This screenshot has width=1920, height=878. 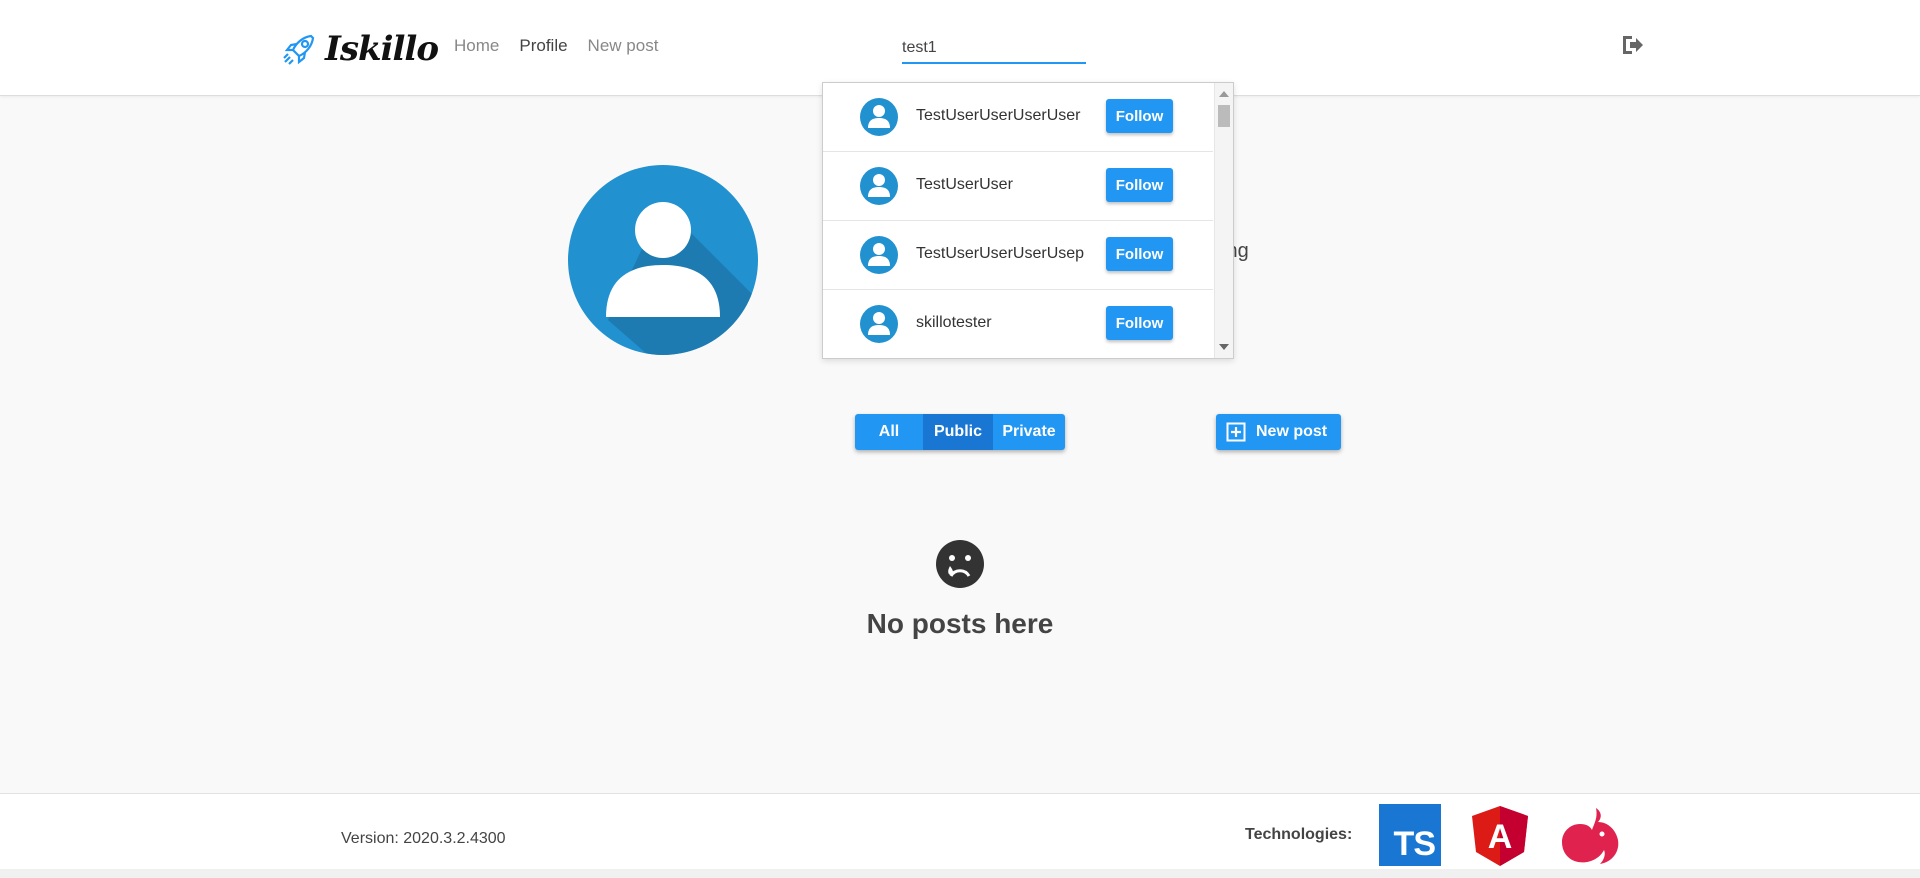 What do you see at coordinates (1224, 94) in the screenshot?
I see `scroll-up-arrow-icon` at bounding box center [1224, 94].